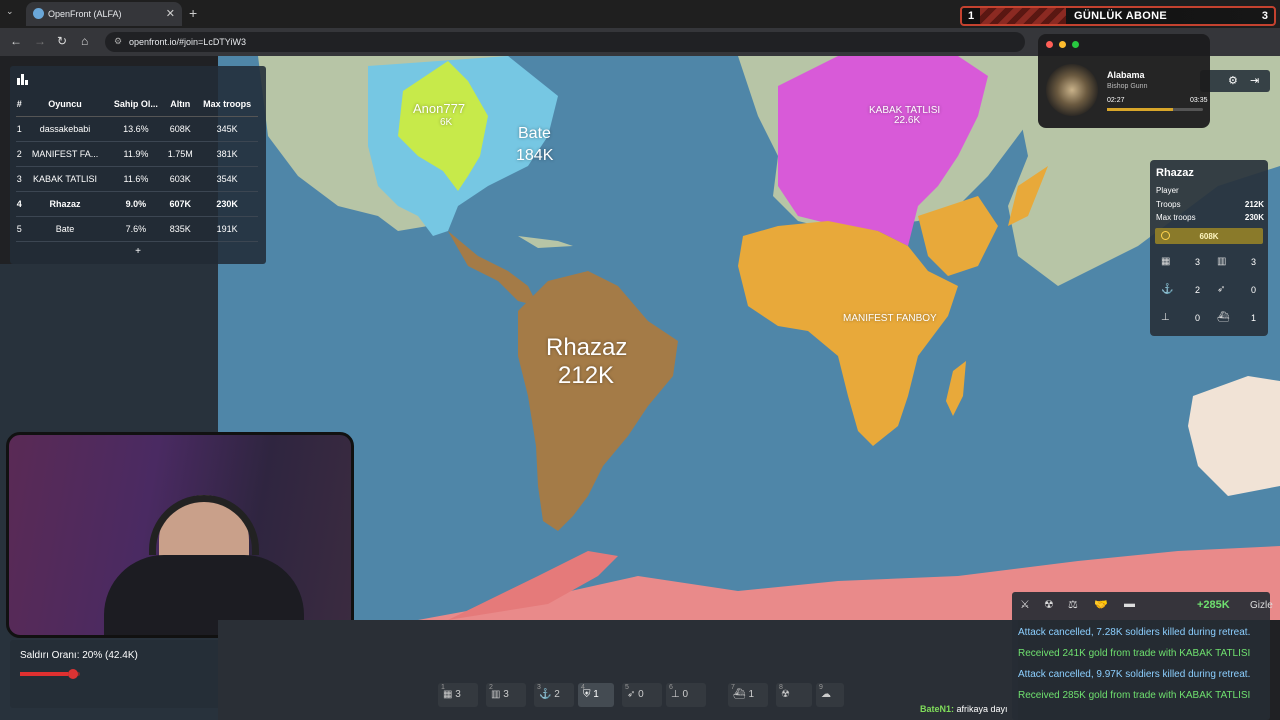  What do you see at coordinates (565, 42) in the screenshot?
I see `url-field: ⚙ openfront.io/#join=LcDTYiW3` at bounding box center [565, 42].